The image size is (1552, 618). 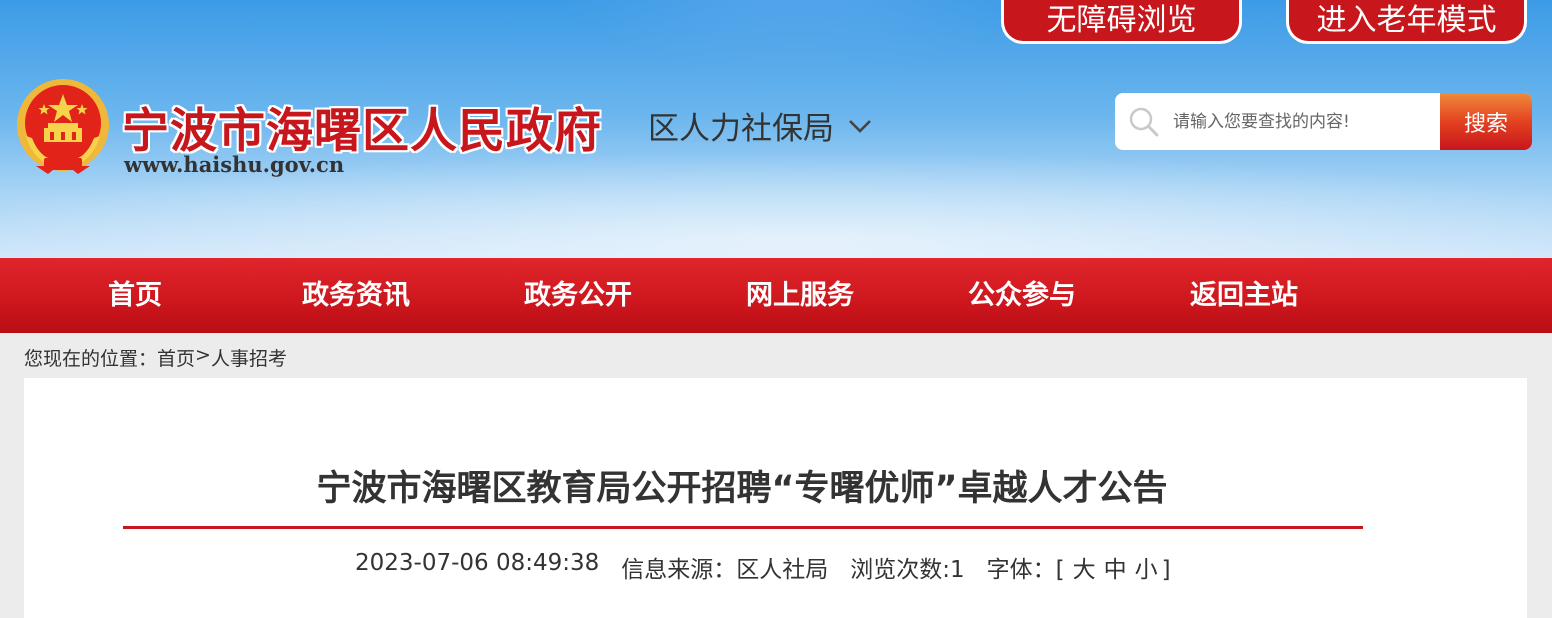 What do you see at coordinates (800, 40) in the screenshot?
I see `header-glow` at bounding box center [800, 40].